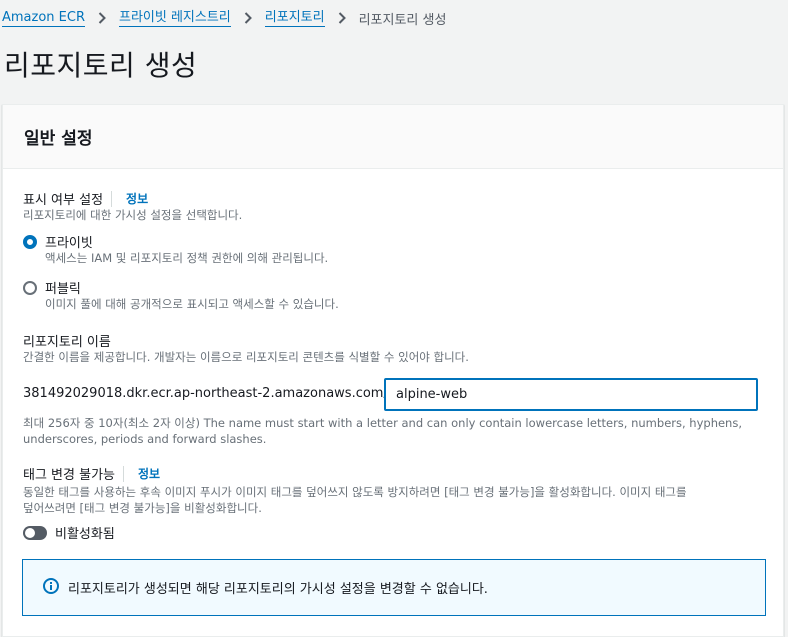  I want to click on tag-immutability-info-link: 정보, so click(149, 473).